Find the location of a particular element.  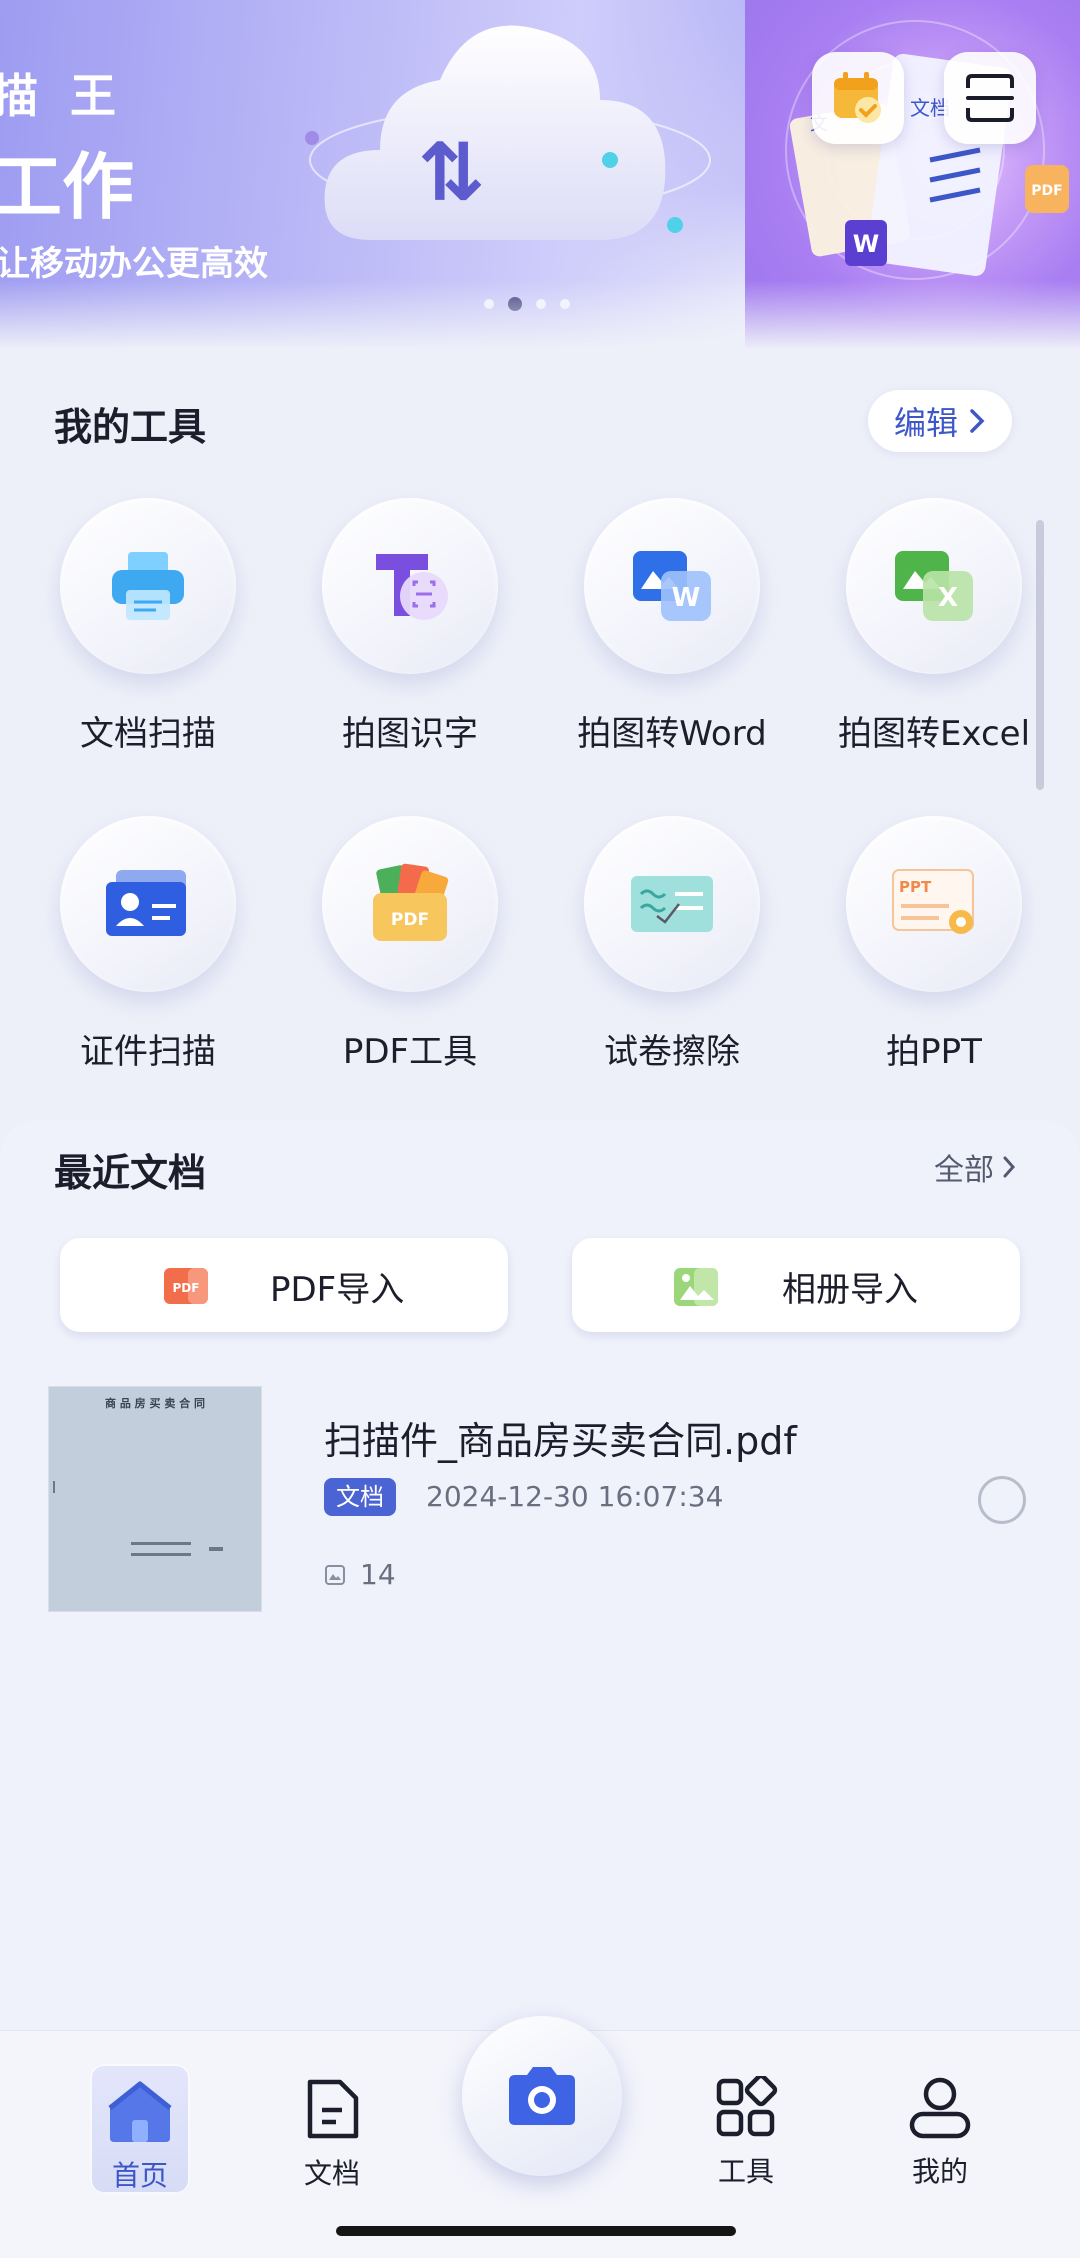

tool-photo-ocr: 拍图识字 is located at coordinates (390, 648).